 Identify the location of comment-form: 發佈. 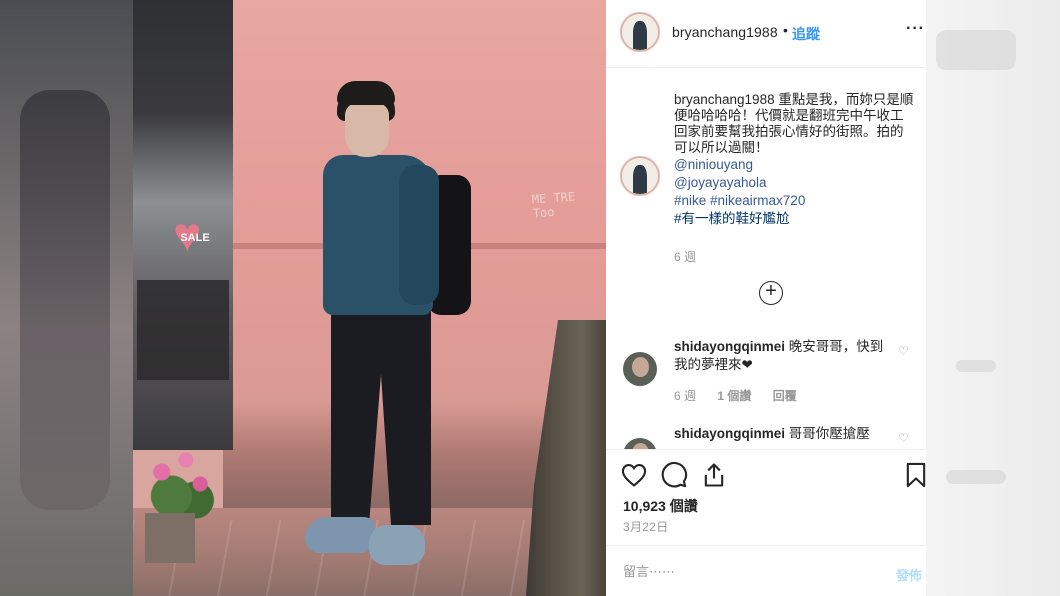
(766, 570).